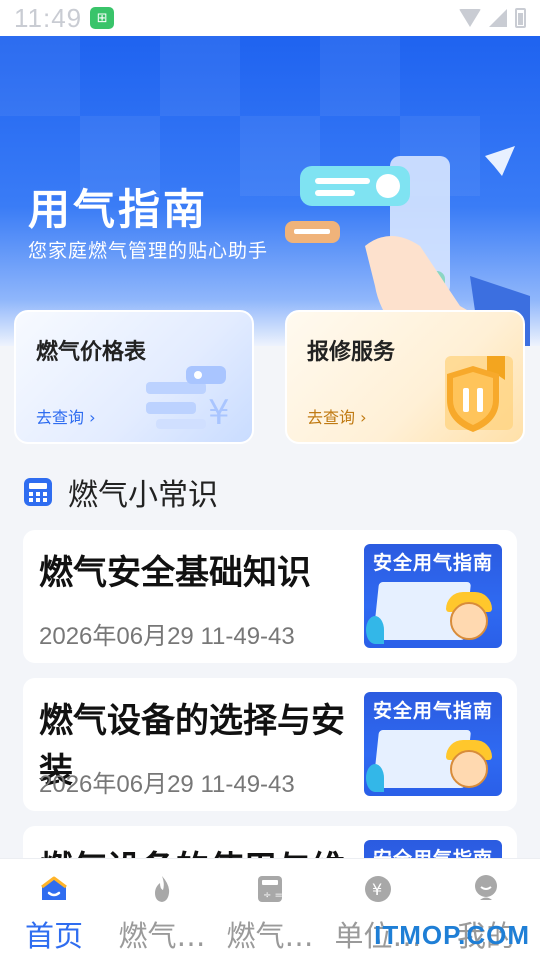  What do you see at coordinates (270, 744) in the screenshot?
I see `article-card: 燃气设备的选择与安装 2026年06月29 11-49-43 安全用气指南` at bounding box center [270, 744].